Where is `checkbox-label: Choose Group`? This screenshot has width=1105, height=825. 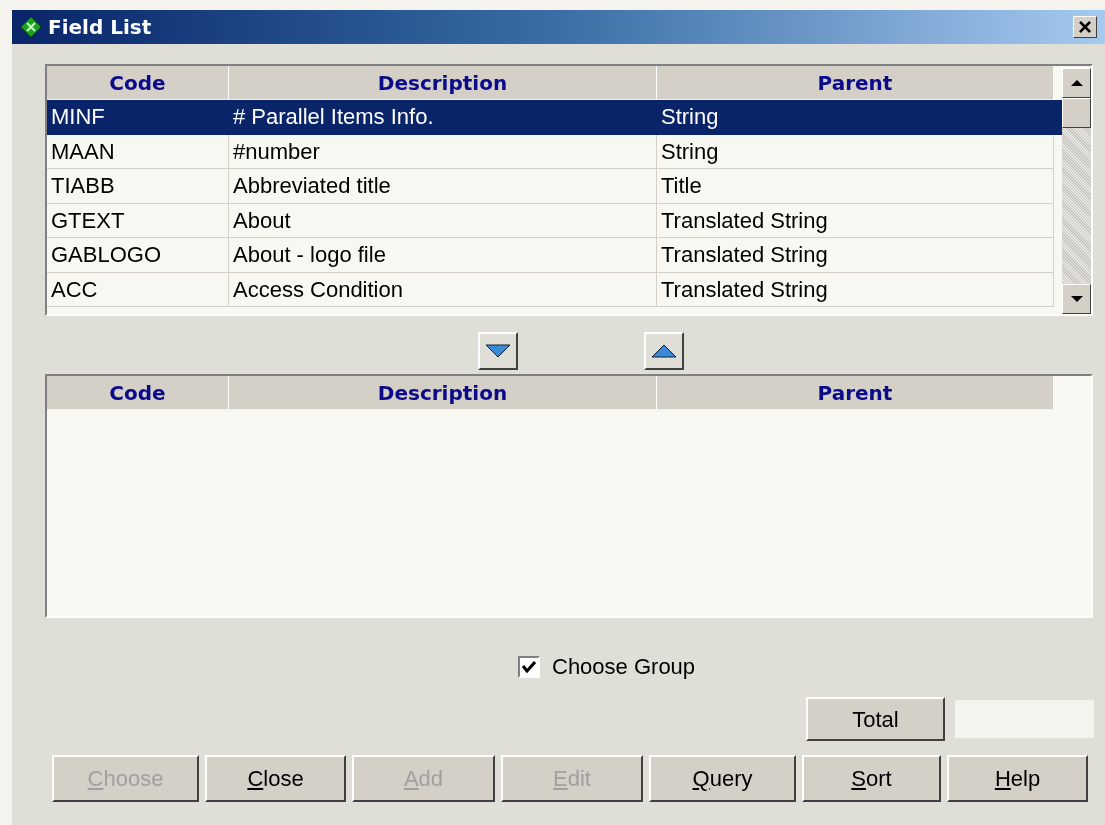
checkbox-label: Choose Group is located at coordinates (624, 667).